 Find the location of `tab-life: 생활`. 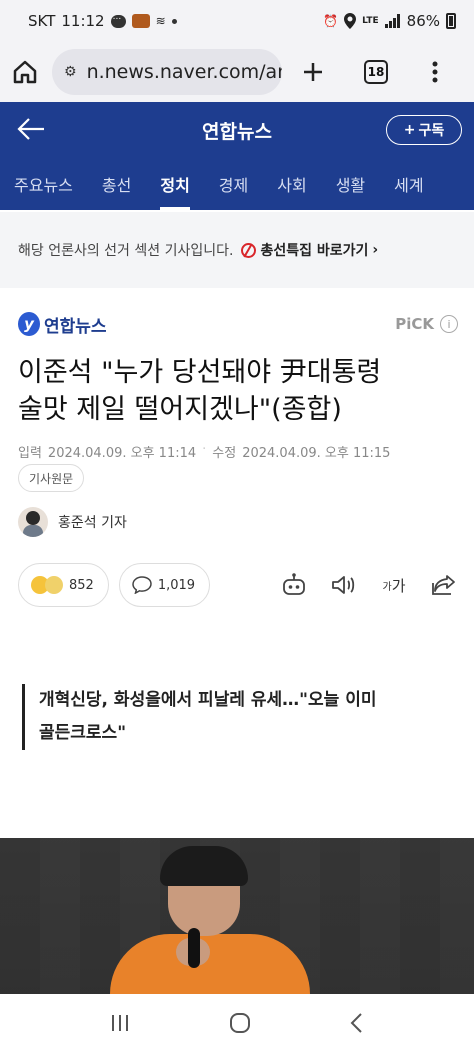

tab-life: 생활 is located at coordinates (350, 184).